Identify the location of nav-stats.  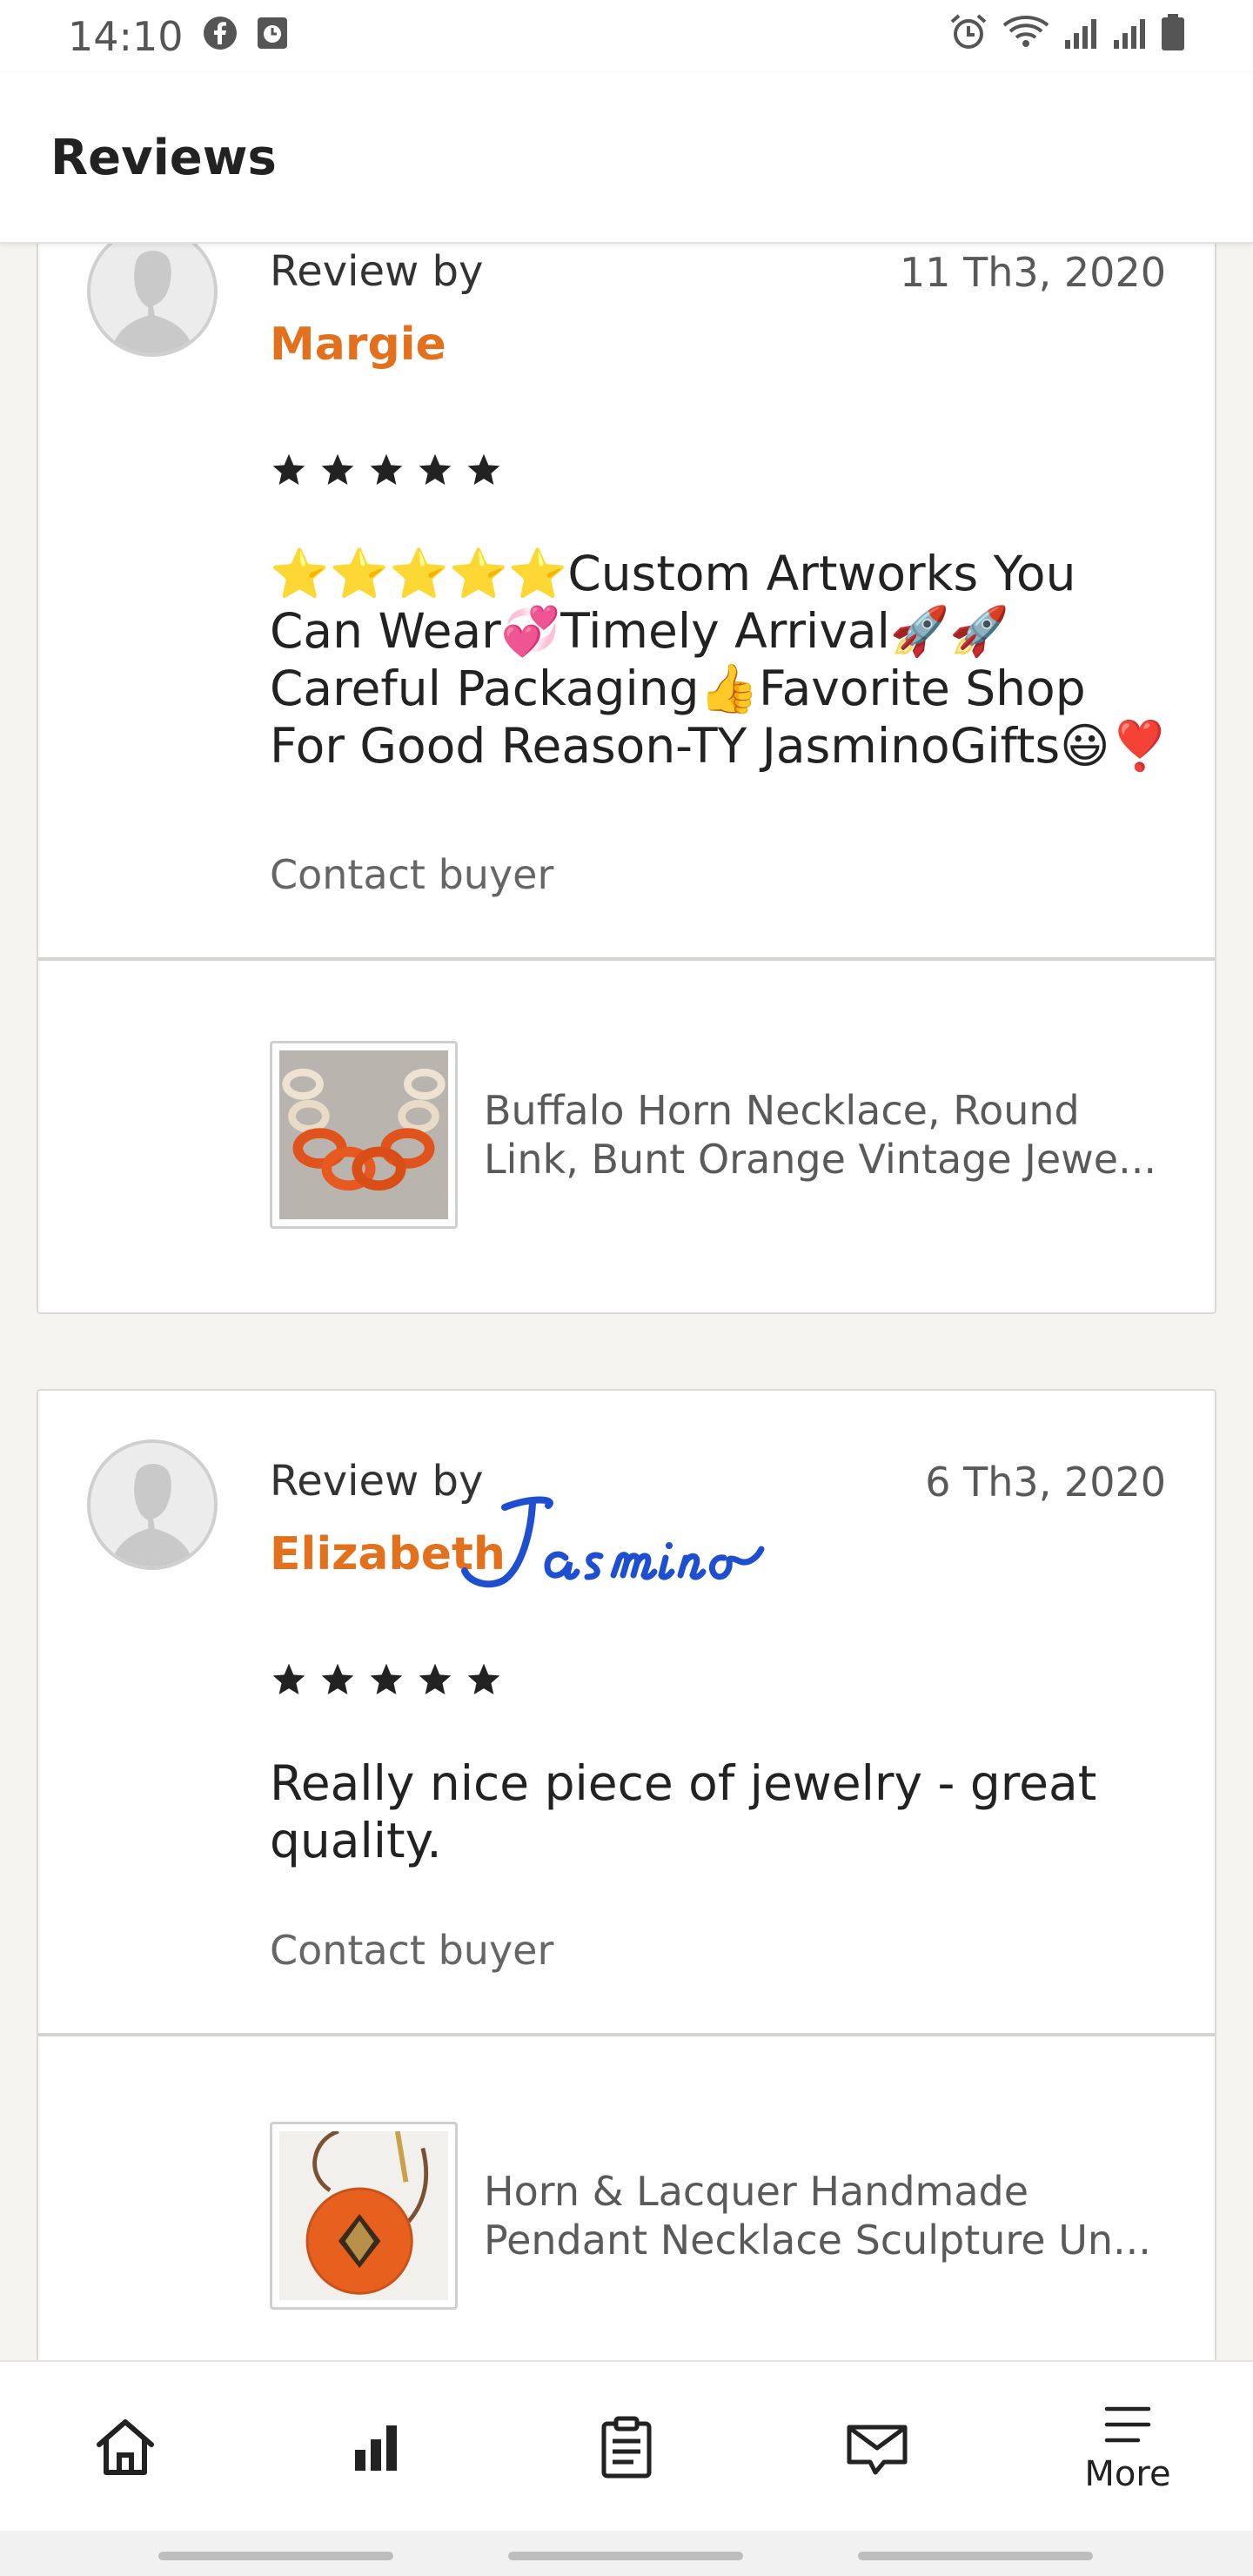
(376, 2446).